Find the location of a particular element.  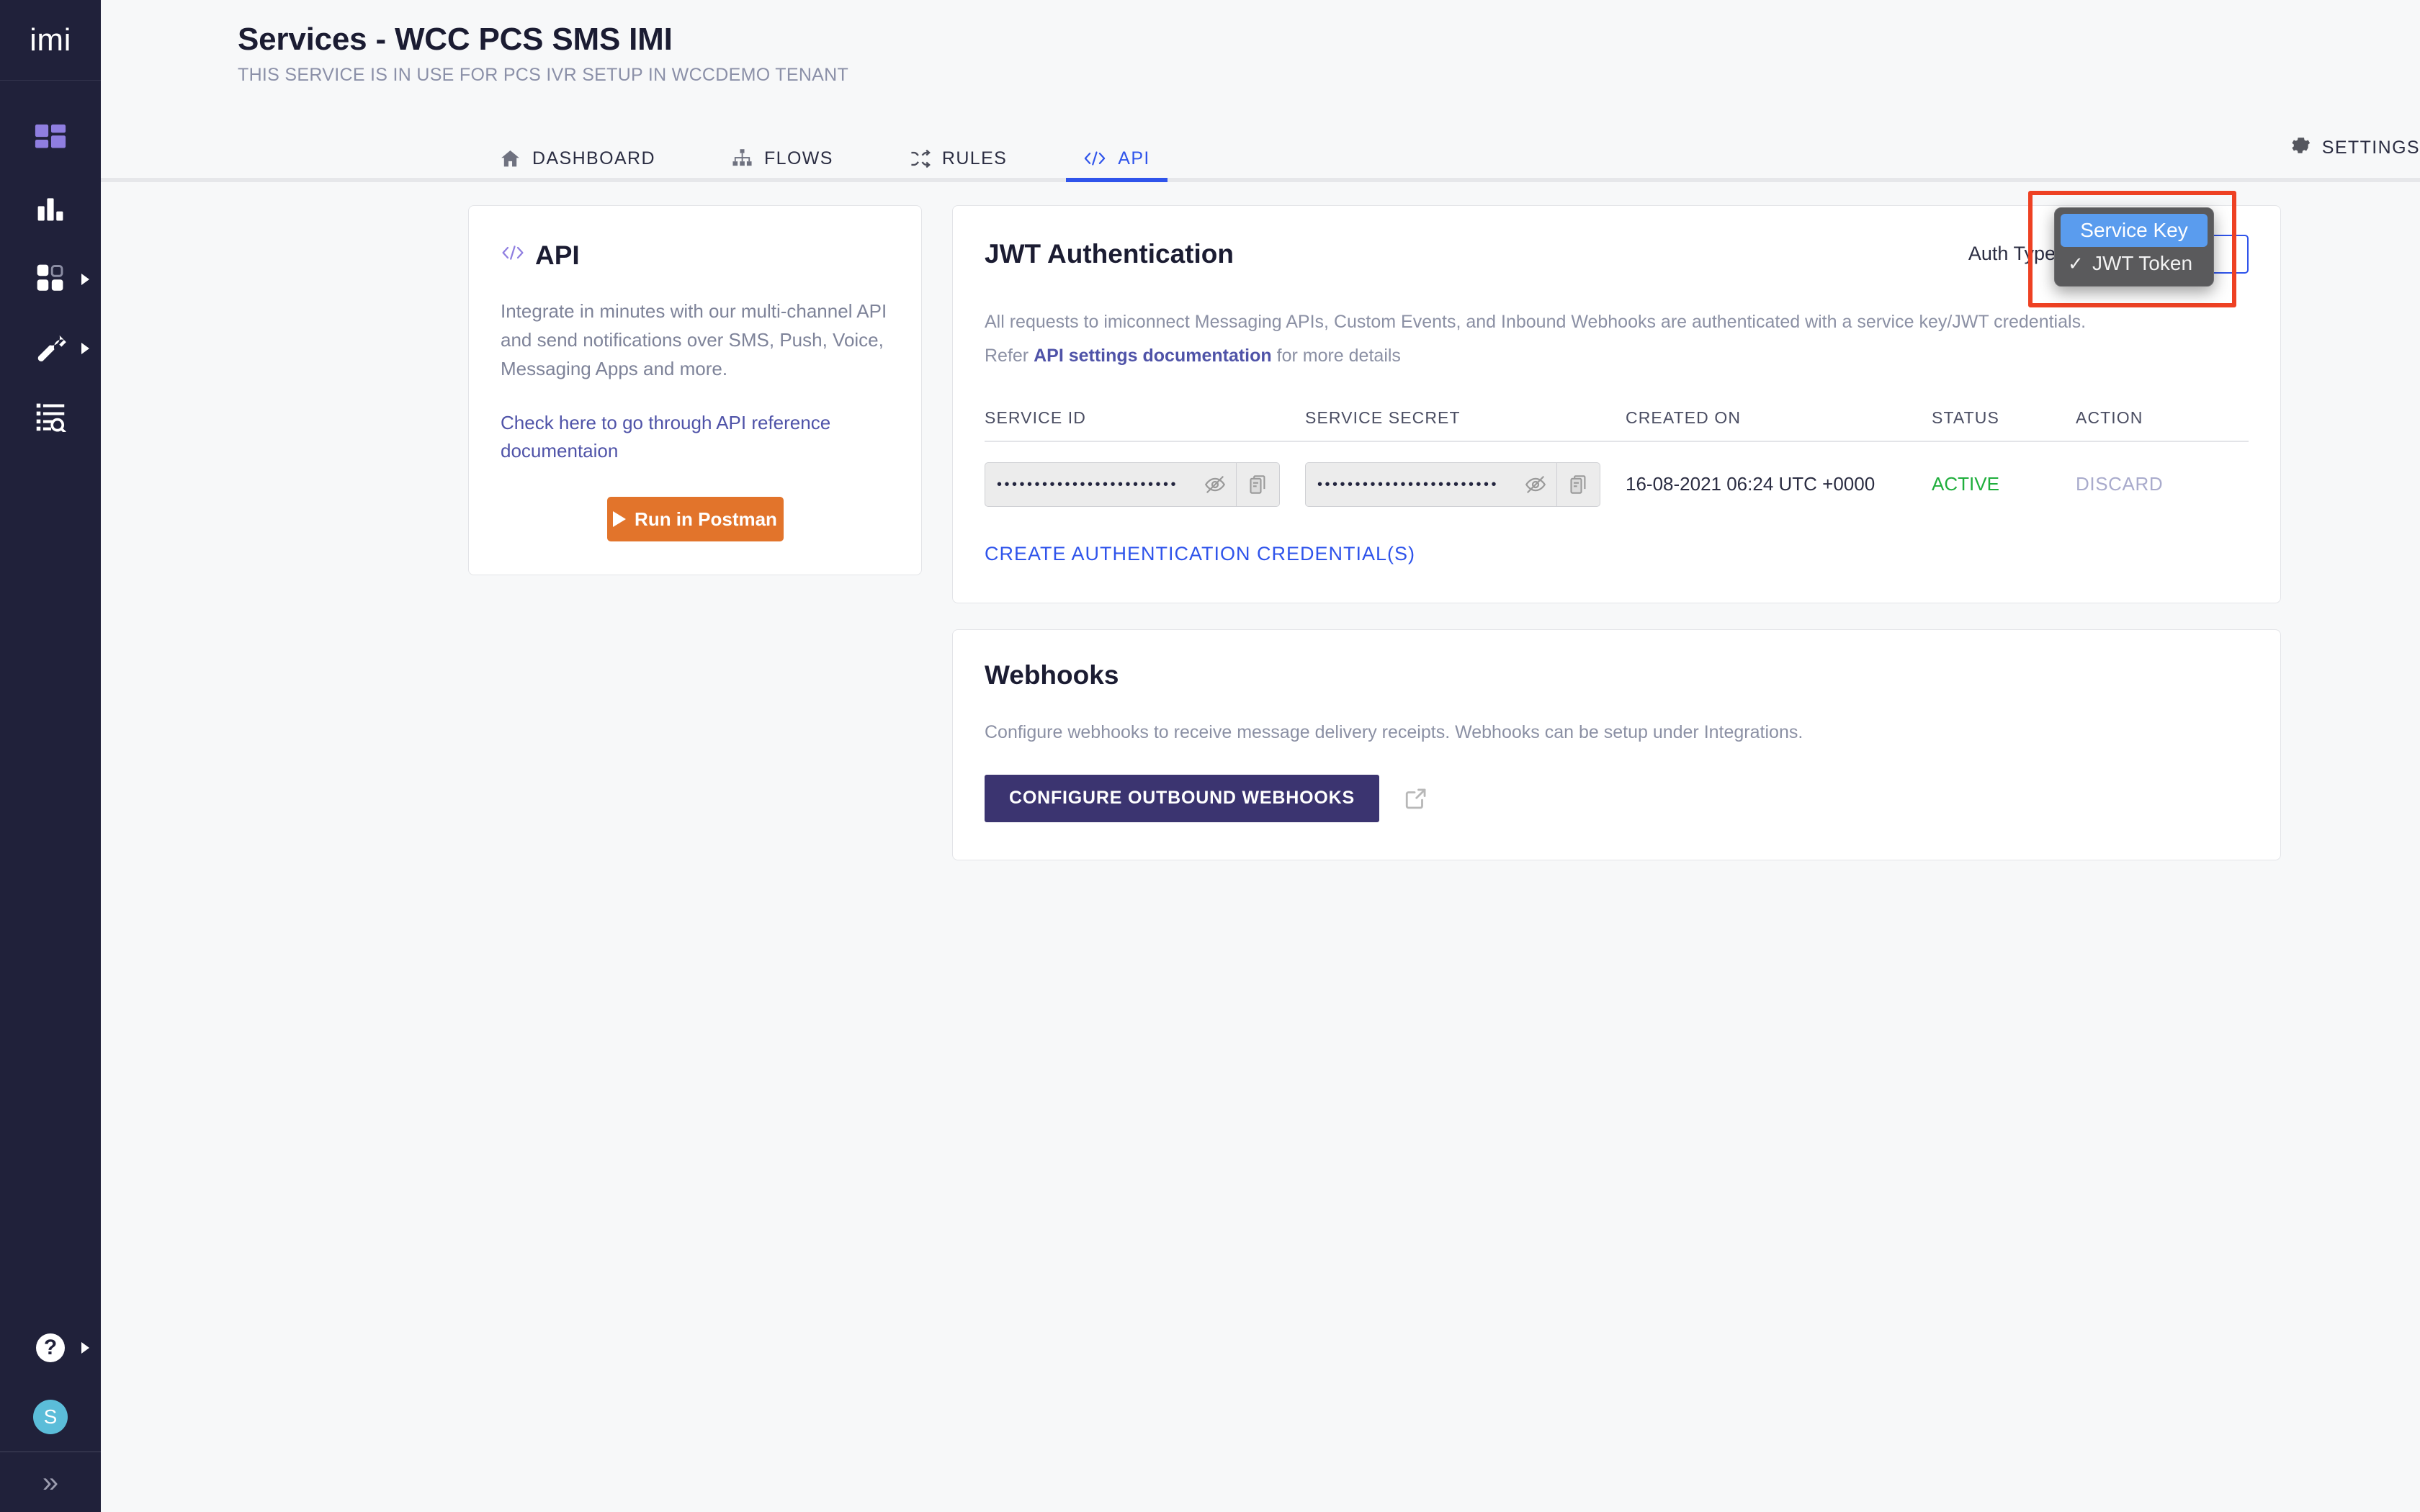

cell-service-id: •••••••••••••••••••••••• is located at coordinates (1145, 484).